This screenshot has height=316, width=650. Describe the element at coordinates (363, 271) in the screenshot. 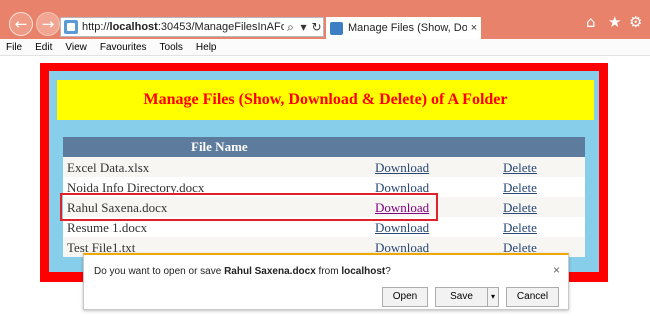

I see `download-source: localhost` at that location.